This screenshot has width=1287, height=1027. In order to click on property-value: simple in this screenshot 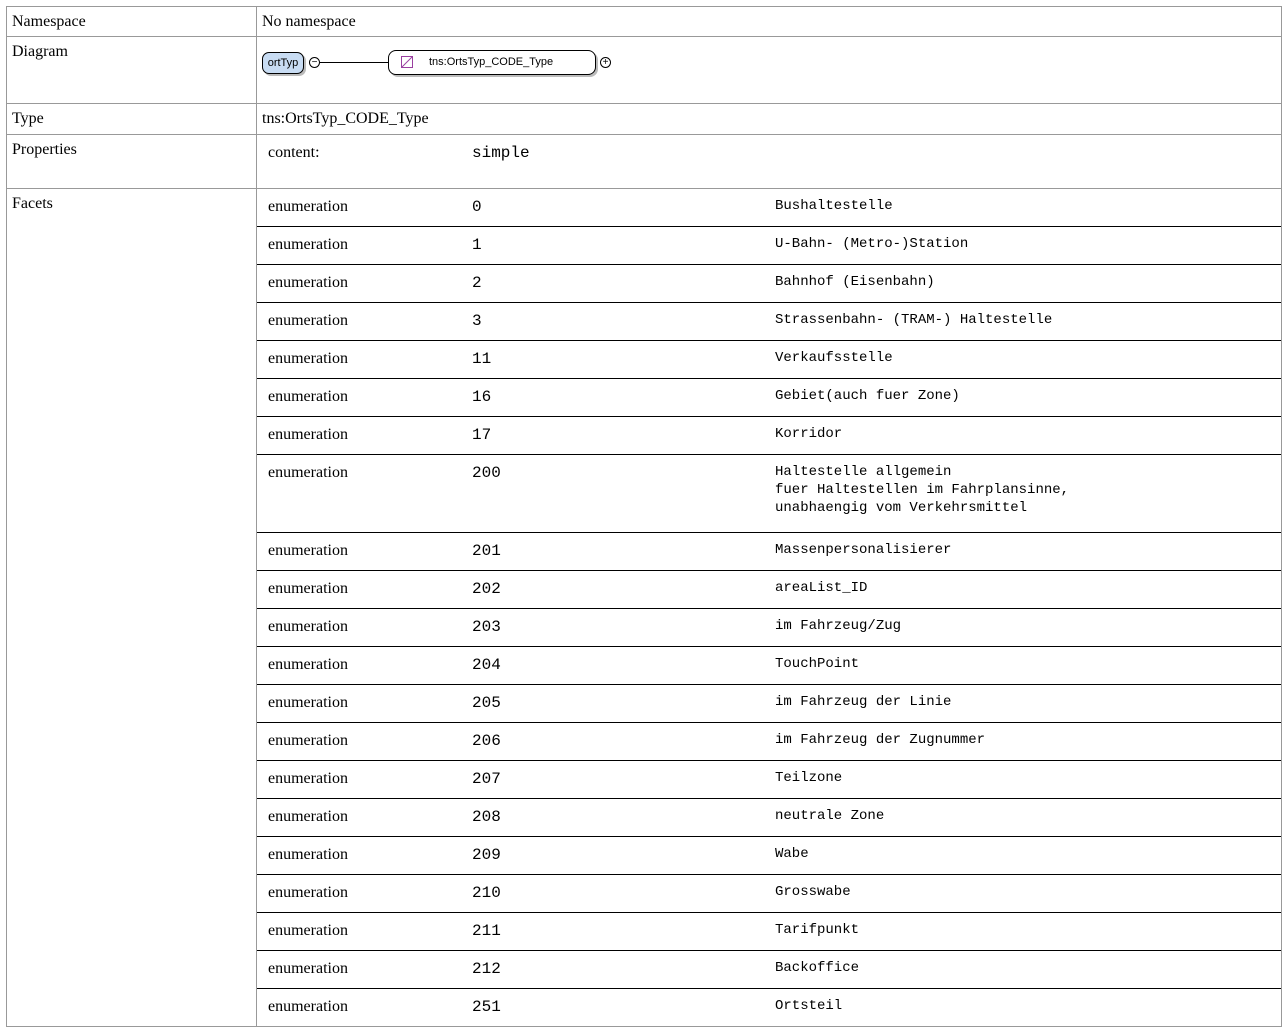, I will do `click(501, 153)`.